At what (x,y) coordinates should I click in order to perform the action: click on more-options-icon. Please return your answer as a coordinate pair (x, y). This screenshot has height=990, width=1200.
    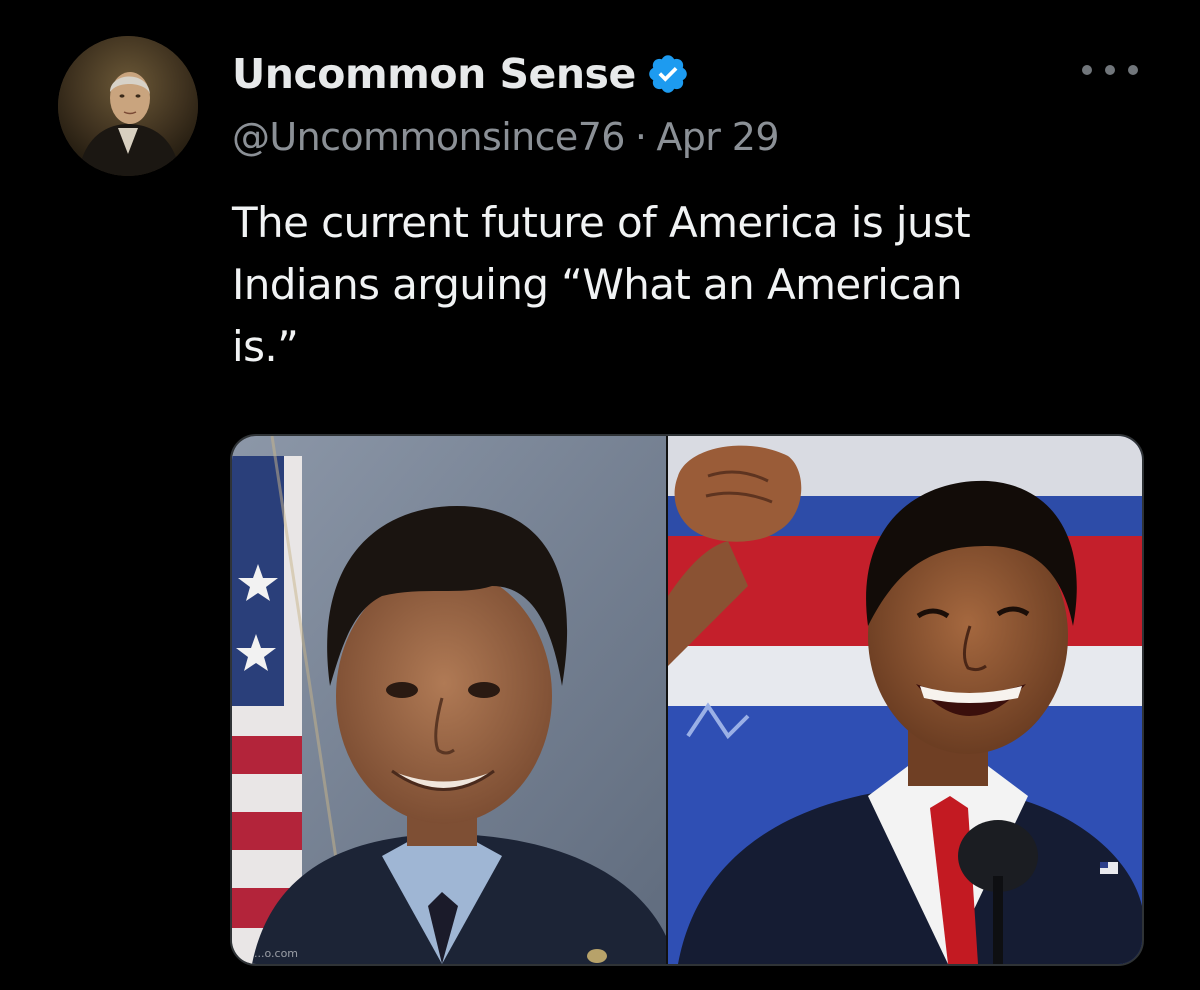
    Looking at the image, I should click on (1110, 70).